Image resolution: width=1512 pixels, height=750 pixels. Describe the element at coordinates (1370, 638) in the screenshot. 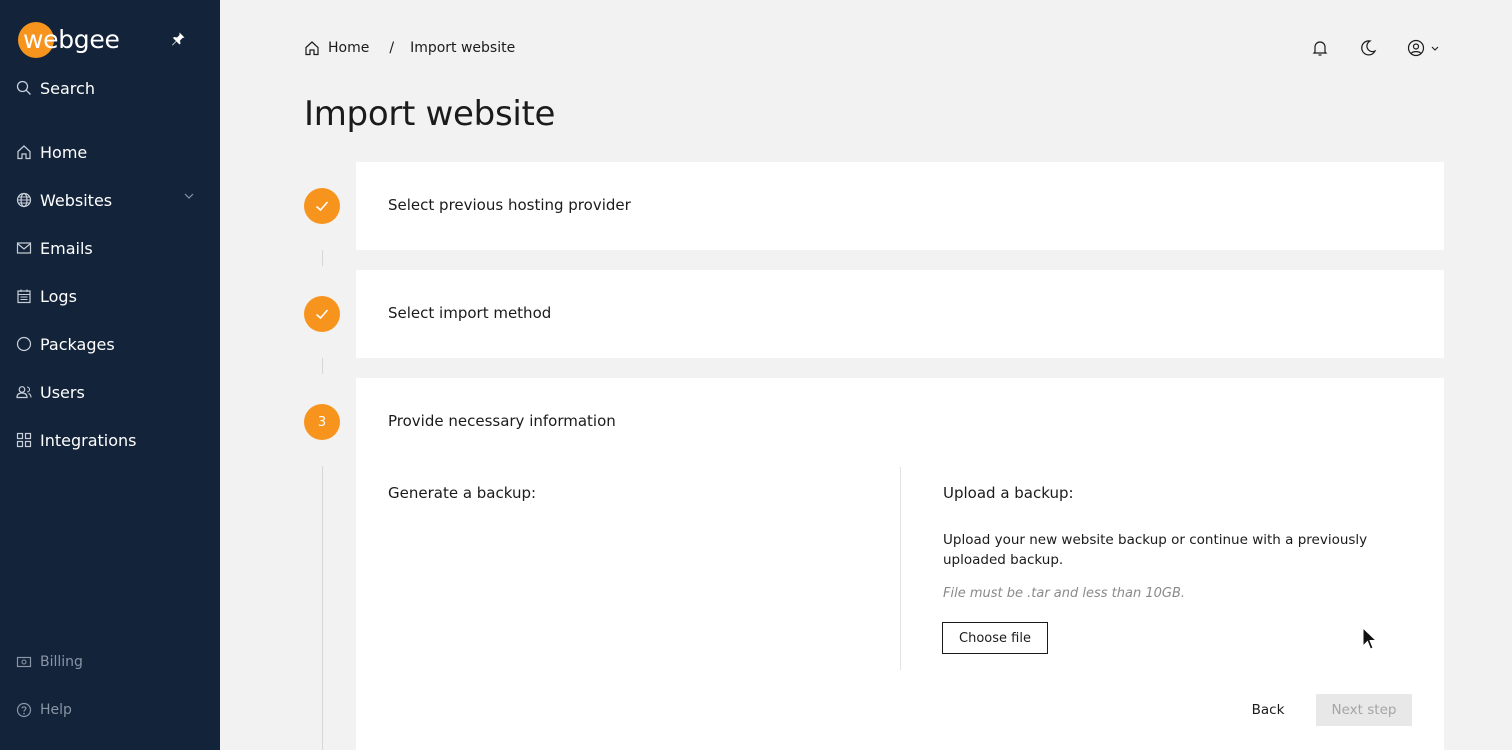

I see `mouse-cursor-icon` at that location.